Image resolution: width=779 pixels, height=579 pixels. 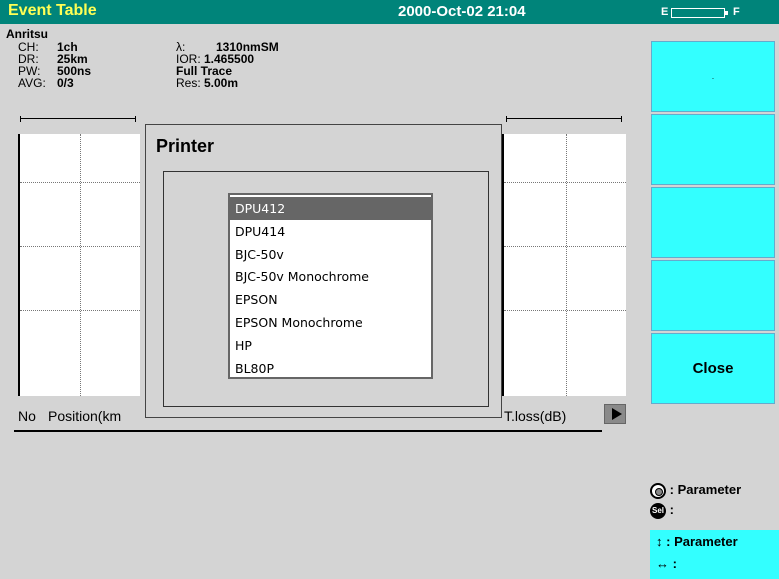 I want to click on battery-empty-label: E, so click(x=665, y=12).